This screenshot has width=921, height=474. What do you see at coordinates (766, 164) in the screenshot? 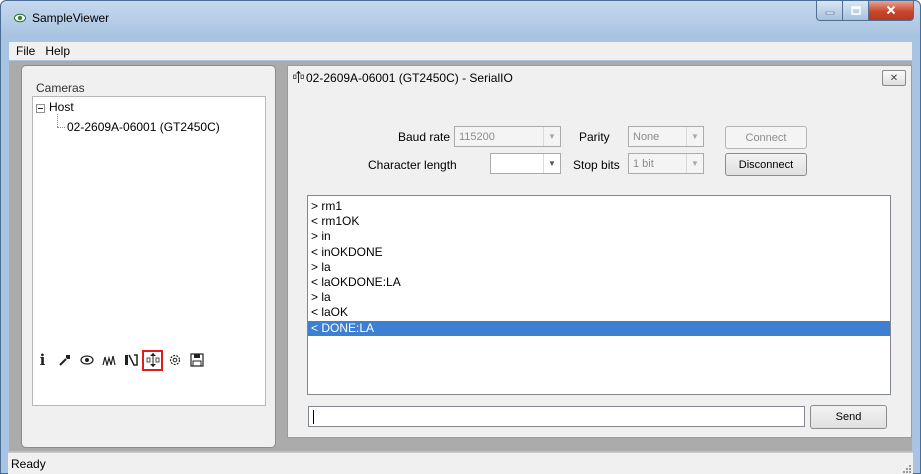
I see `disconnect-button: Disconnect` at bounding box center [766, 164].